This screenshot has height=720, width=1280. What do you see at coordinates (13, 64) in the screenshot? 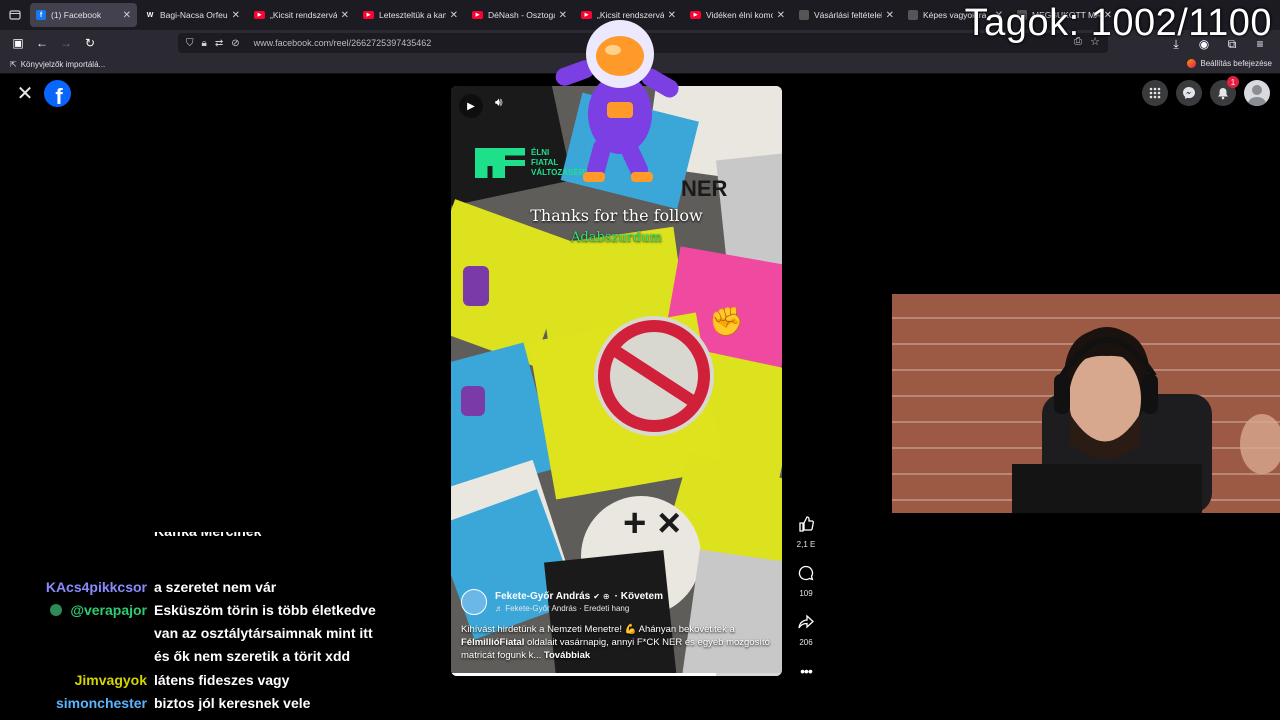
I see `import-bookmarks-icon: ⇱` at bounding box center [13, 64].